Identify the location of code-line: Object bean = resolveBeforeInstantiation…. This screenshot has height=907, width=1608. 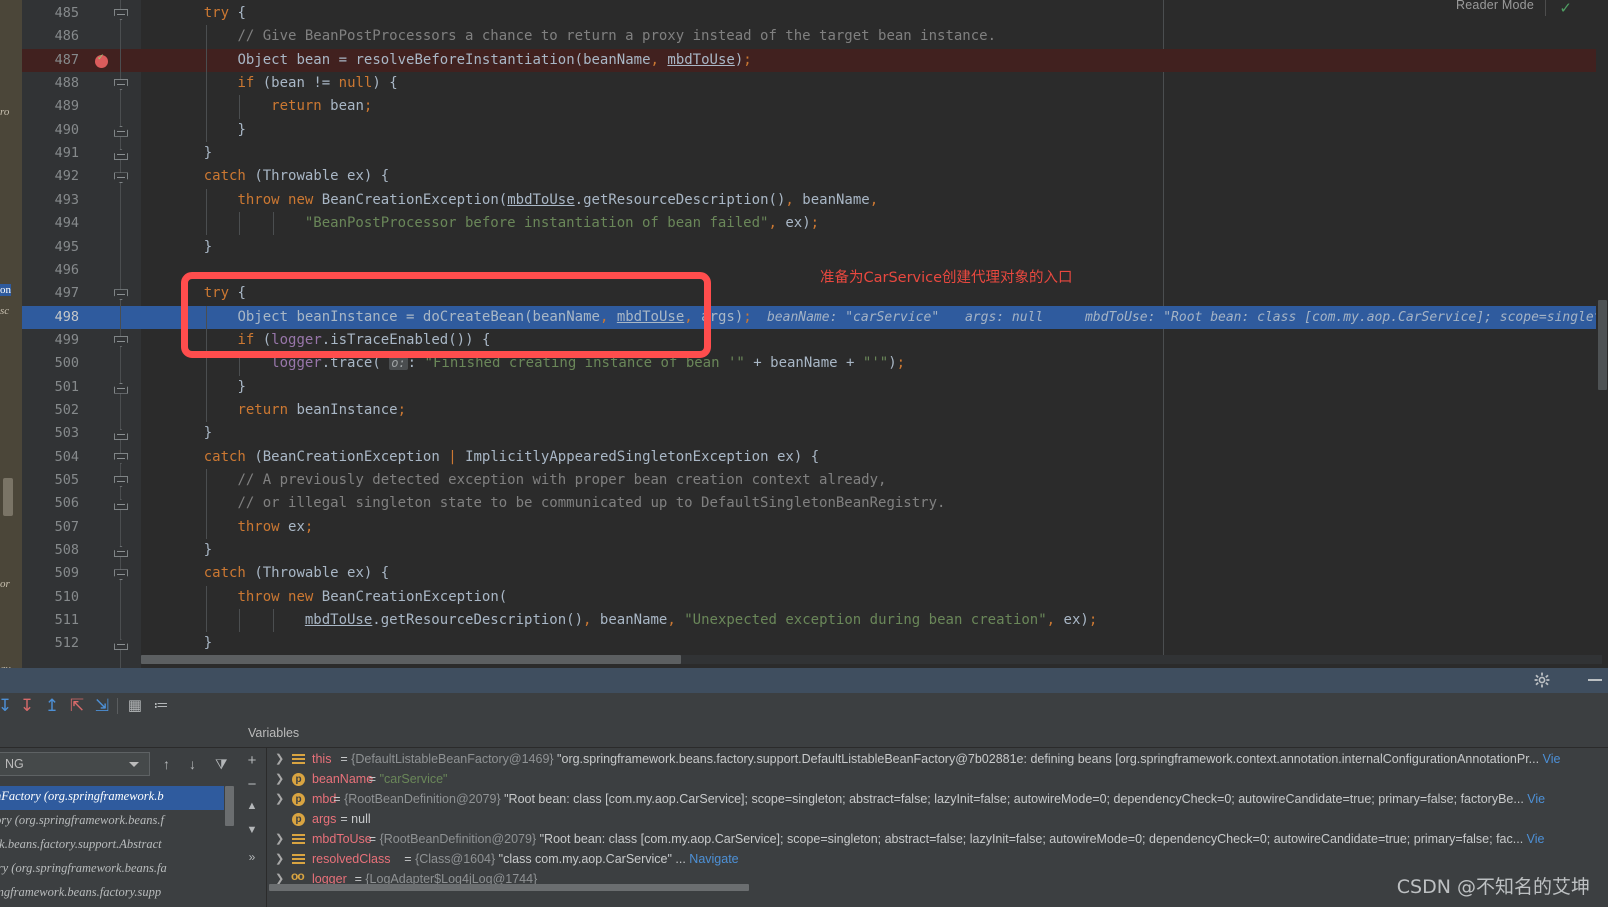
(874, 60).